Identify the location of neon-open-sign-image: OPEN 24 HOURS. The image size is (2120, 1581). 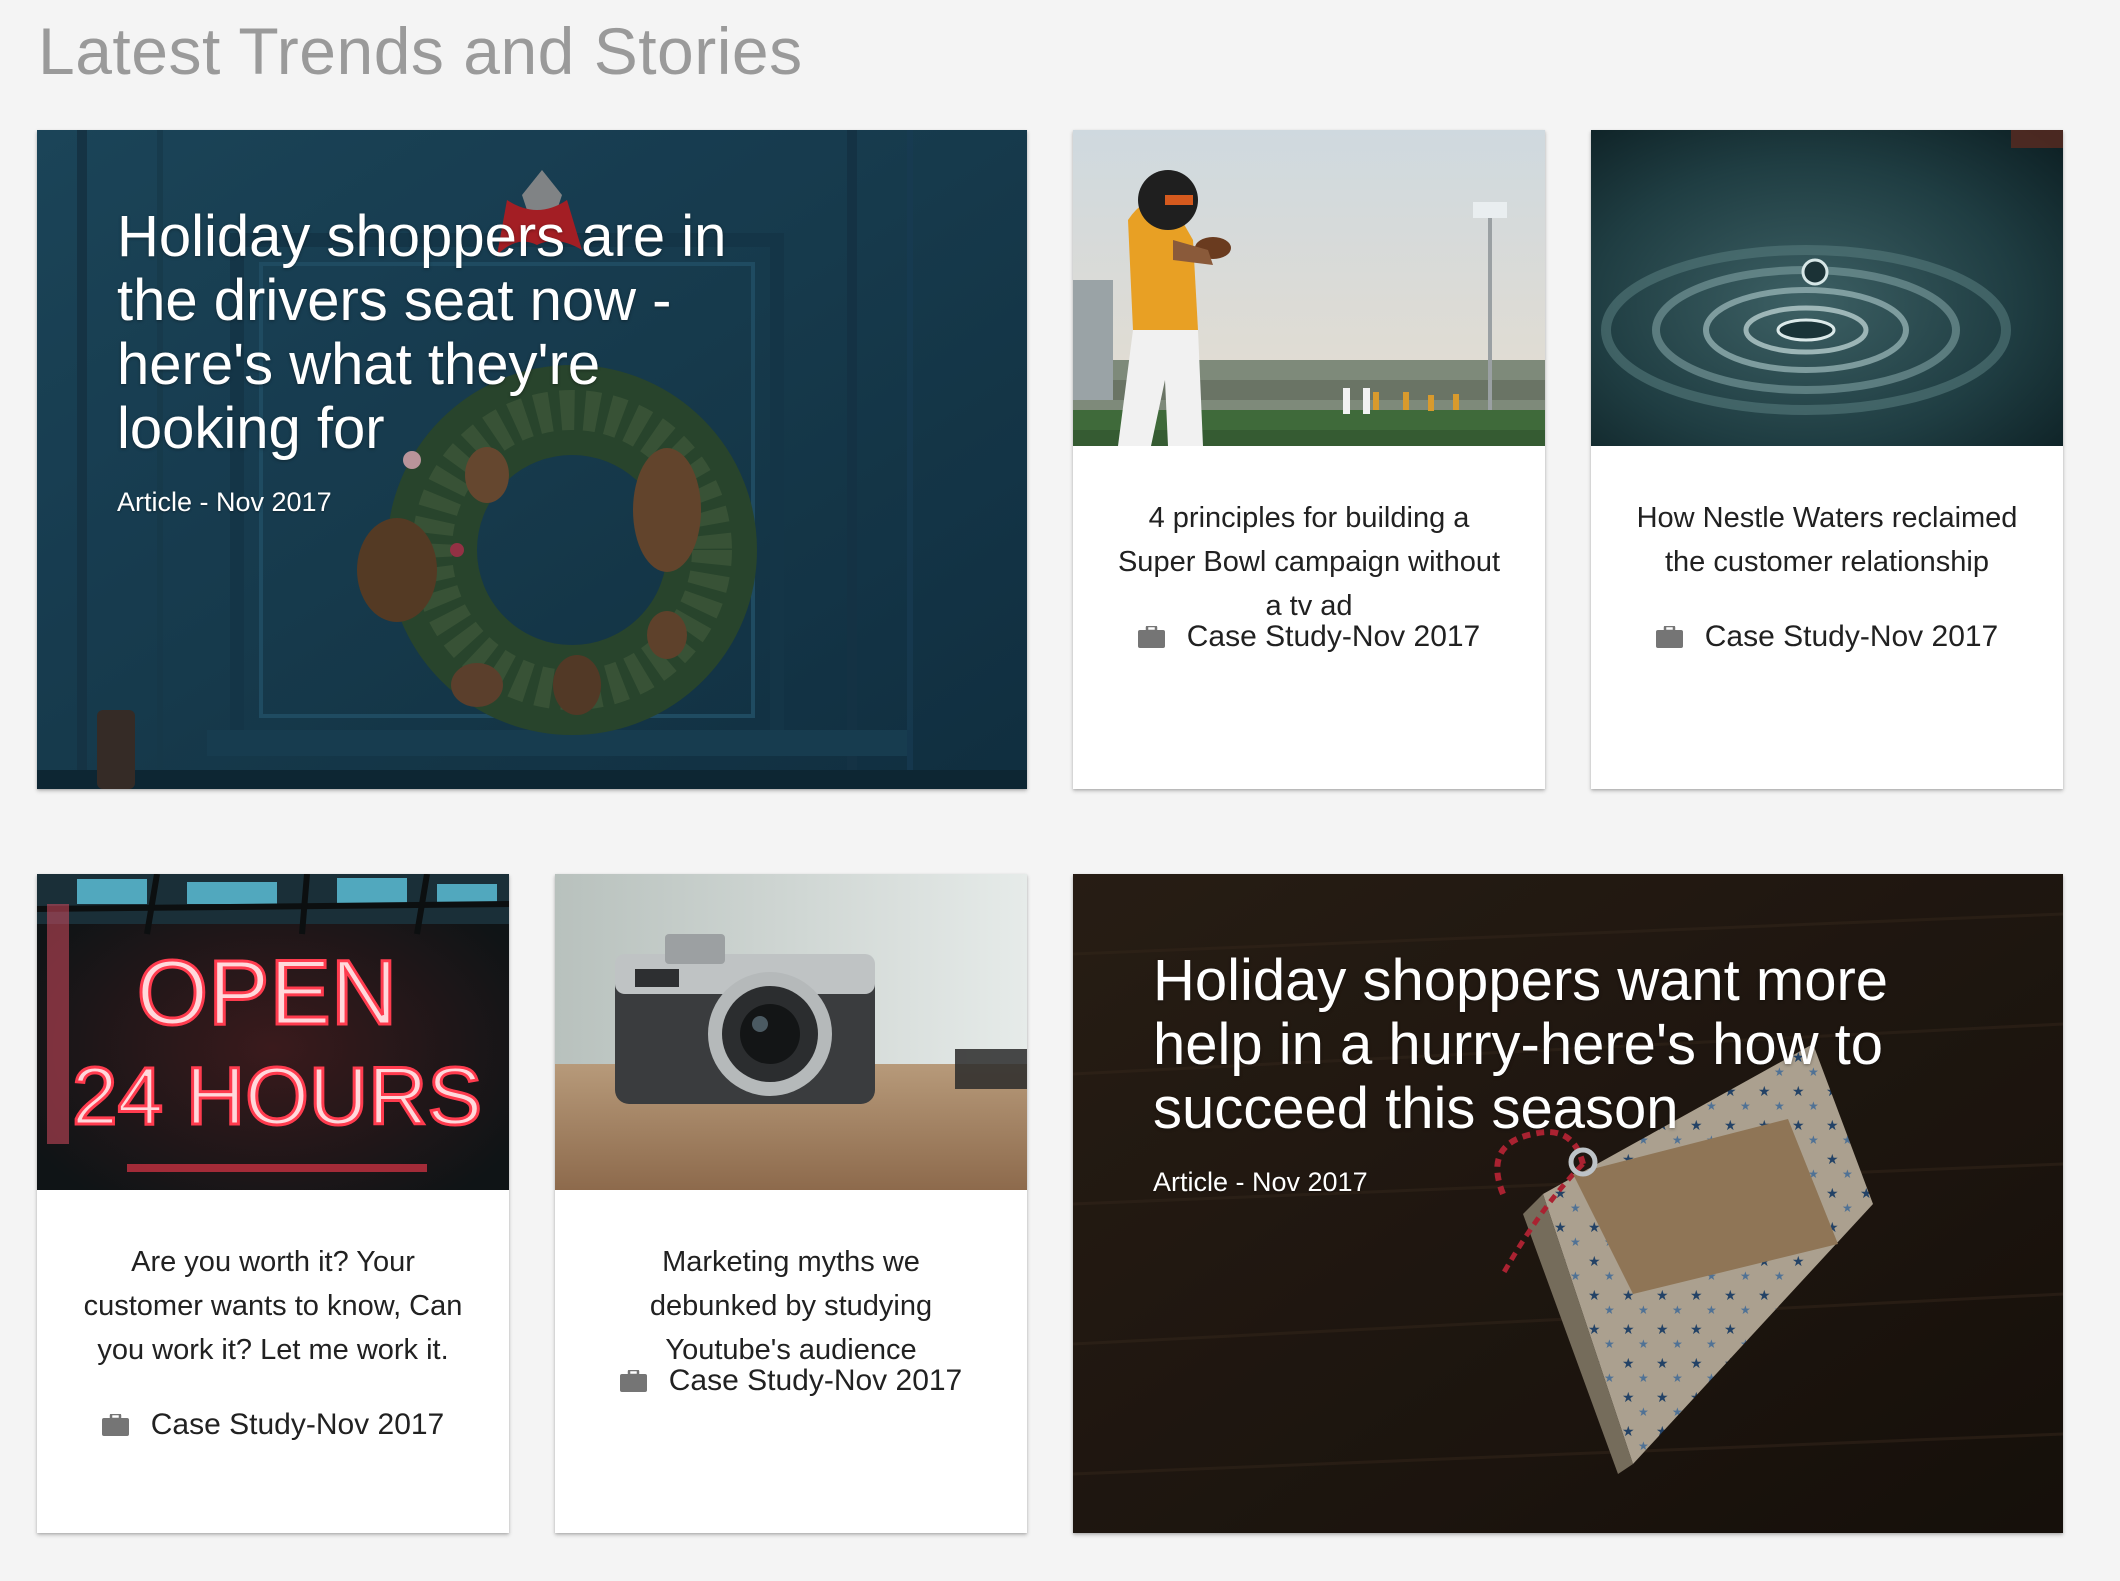
(273, 1032).